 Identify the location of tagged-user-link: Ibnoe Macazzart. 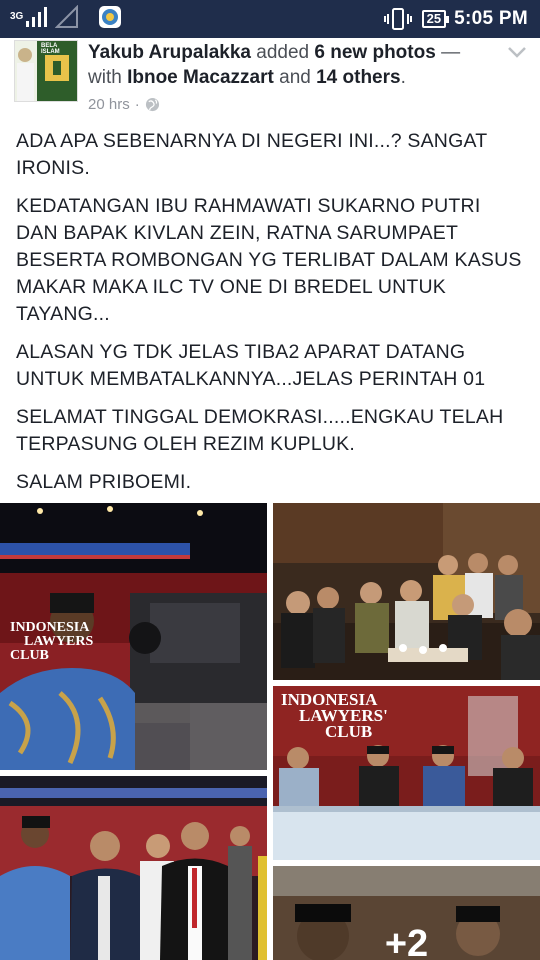
(200, 77).